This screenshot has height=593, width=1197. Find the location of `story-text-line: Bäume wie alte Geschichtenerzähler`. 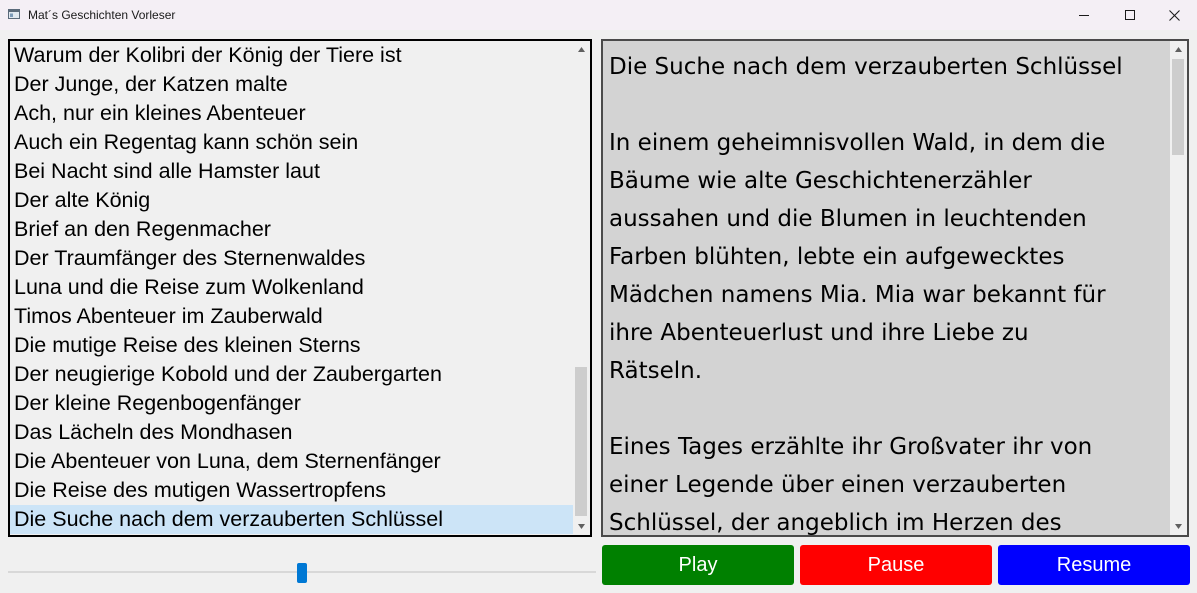

story-text-line: Bäume wie alte Geschichtenerzähler is located at coordinates (820, 181).